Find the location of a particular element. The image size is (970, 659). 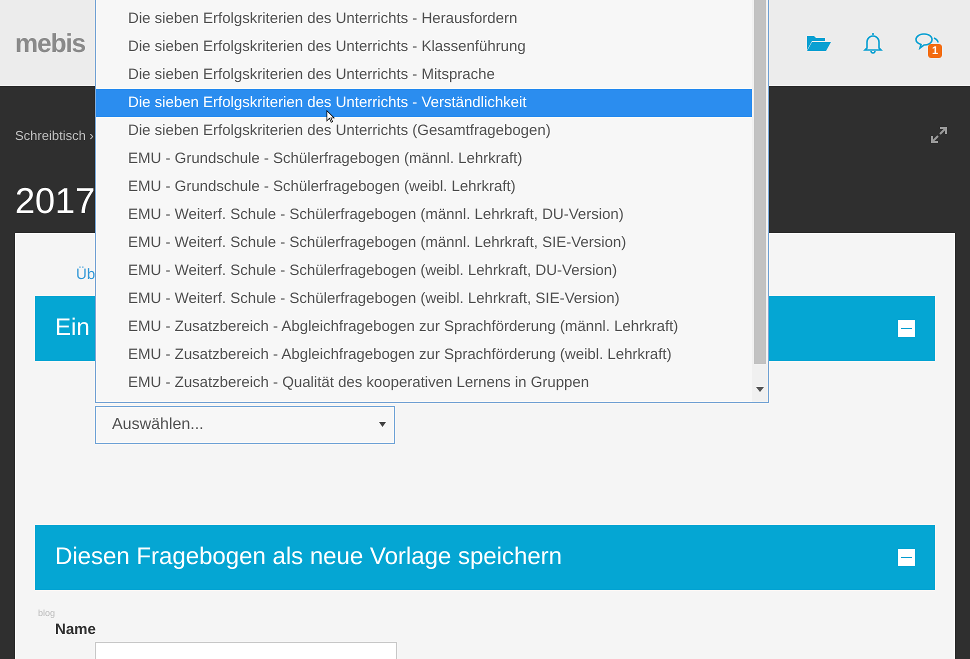

dropdown-option: EMU - Zusatzbereich - Abgleichfragebogen zur Sprachförderung (männl. Lehrkraft) is located at coordinates (424, 327).